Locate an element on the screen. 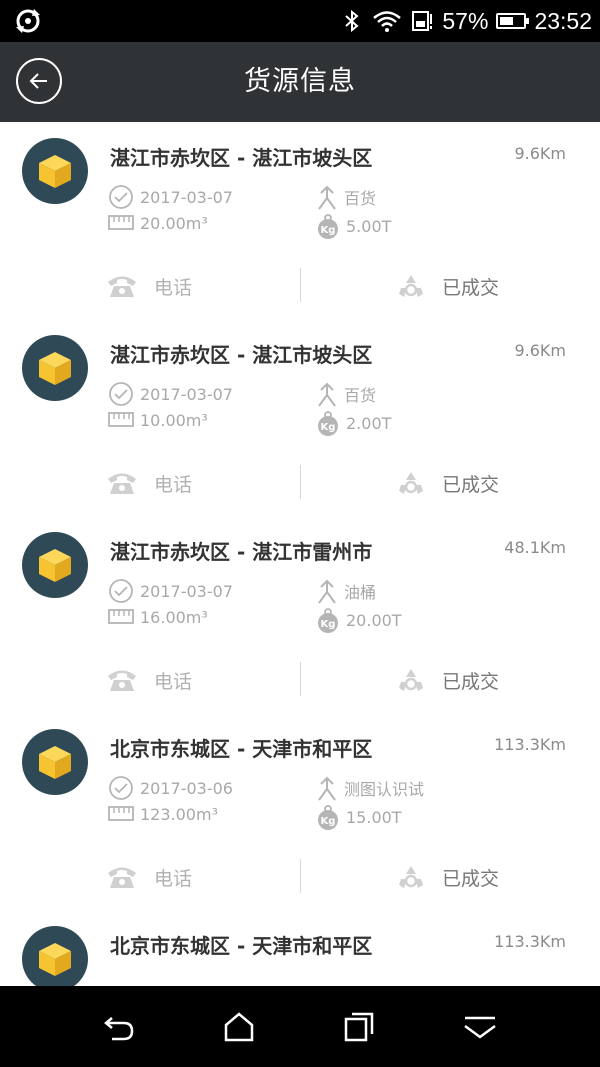 The width and height of the screenshot is (600, 1067). route-text: 湛江市赤坎区 - 湛江市坡头区 is located at coordinates (241, 158).